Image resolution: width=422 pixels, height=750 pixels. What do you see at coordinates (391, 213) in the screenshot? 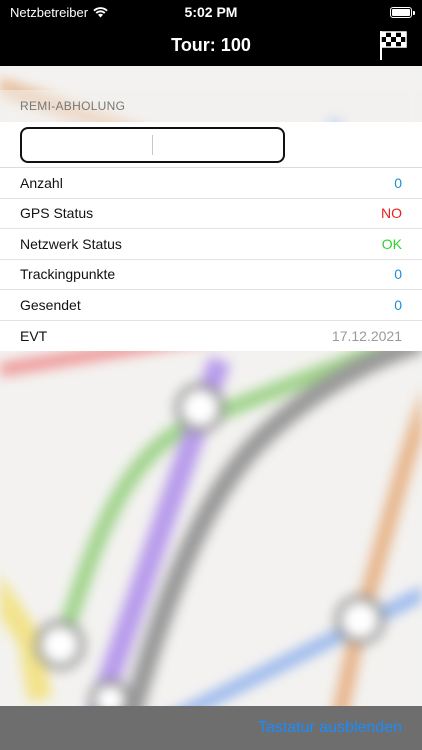
I see `row-value: NO` at bounding box center [391, 213].